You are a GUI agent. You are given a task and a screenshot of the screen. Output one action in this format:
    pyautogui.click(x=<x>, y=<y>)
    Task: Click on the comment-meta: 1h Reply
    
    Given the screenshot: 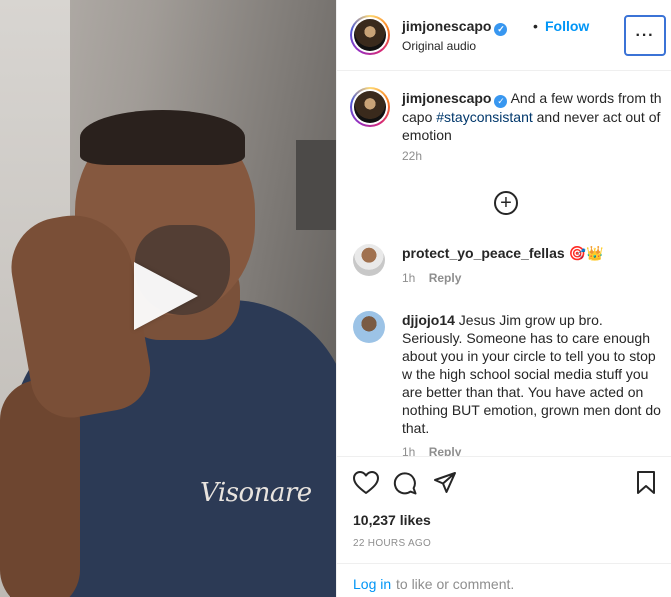 What is the action you would take?
    pyautogui.click(x=431, y=278)
    